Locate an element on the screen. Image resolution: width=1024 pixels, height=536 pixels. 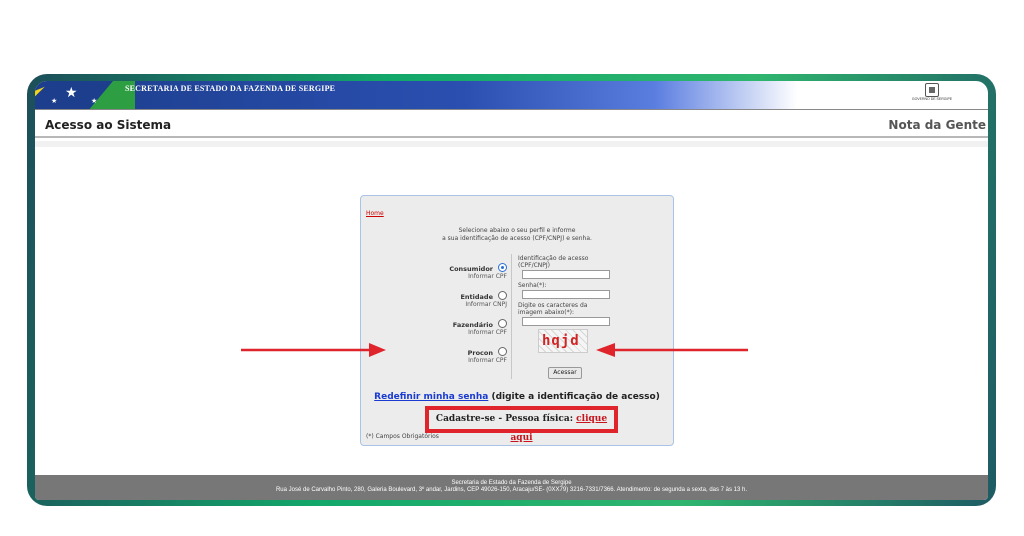
captcha-image: hqjd is located at coordinates (563, 341).